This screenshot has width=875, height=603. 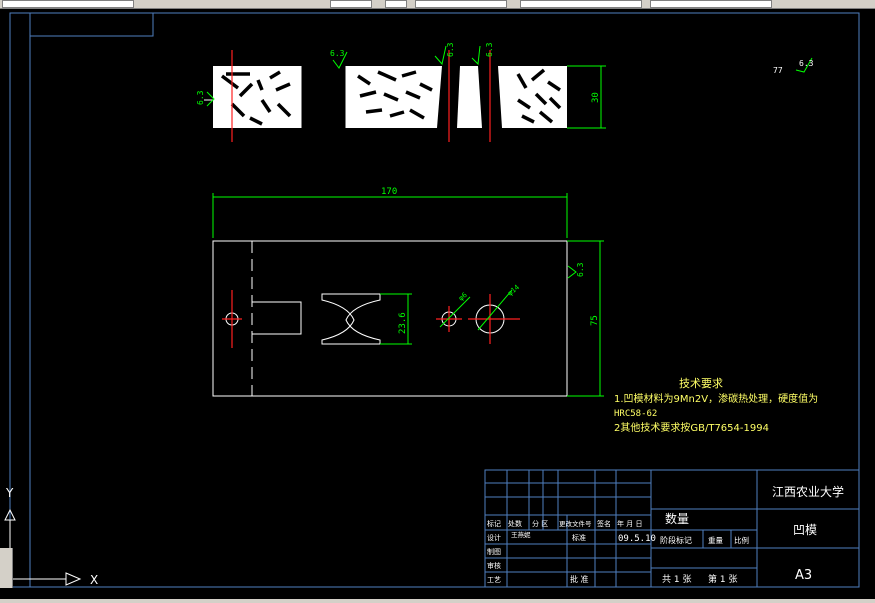 What do you see at coordinates (515, 523) in the screenshot?
I see `tb-header-count: 处数` at bounding box center [515, 523].